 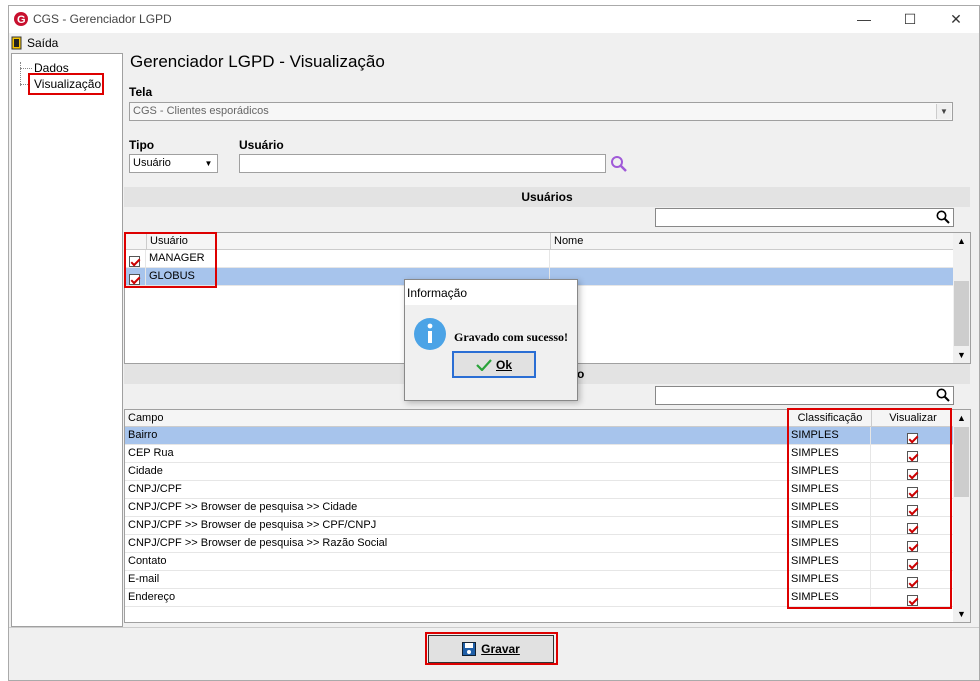 What do you see at coordinates (864, 19) in the screenshot?
I see `minimize-button: —` at bounding box center [864, 19].